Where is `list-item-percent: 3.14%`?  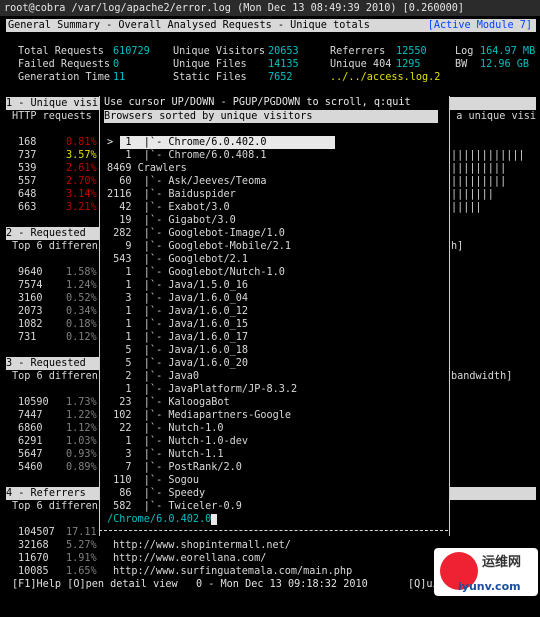 list-item-percent: 3.14% is located at coordinates (81, 194).